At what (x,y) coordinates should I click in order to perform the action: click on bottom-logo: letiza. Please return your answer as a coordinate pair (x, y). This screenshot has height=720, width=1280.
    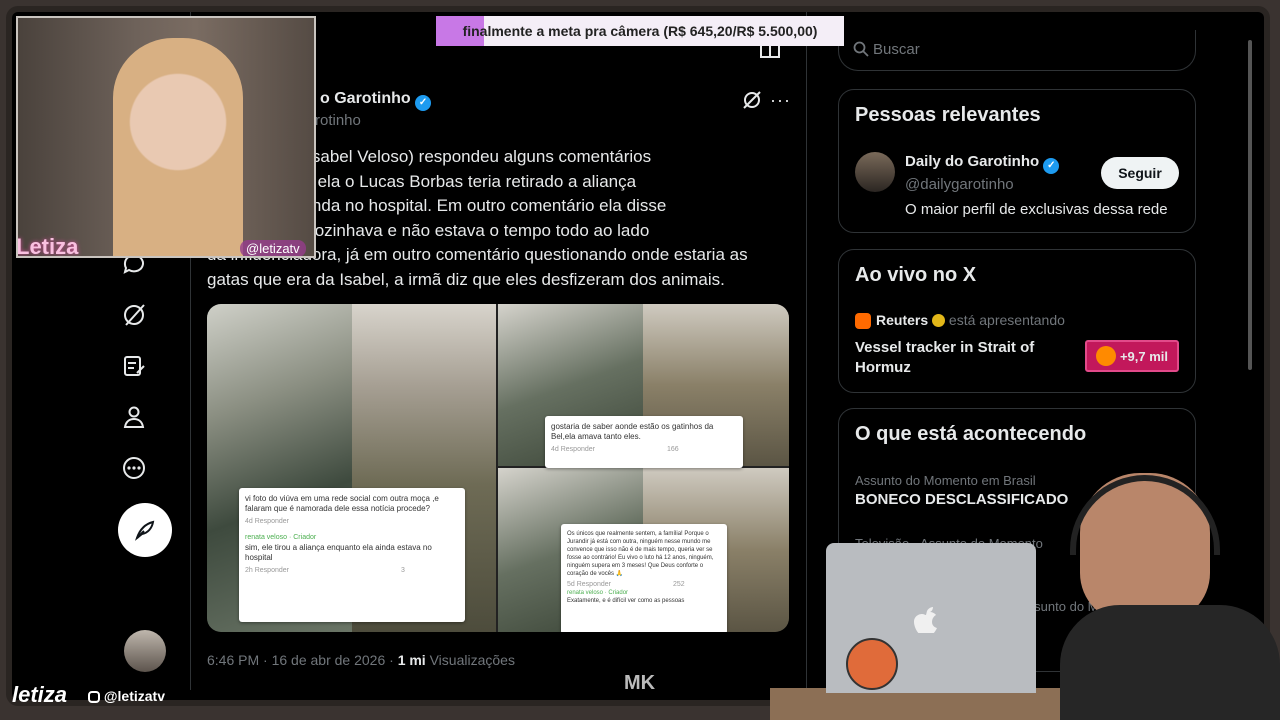
    Looking at the image, I should click on (40, 694).